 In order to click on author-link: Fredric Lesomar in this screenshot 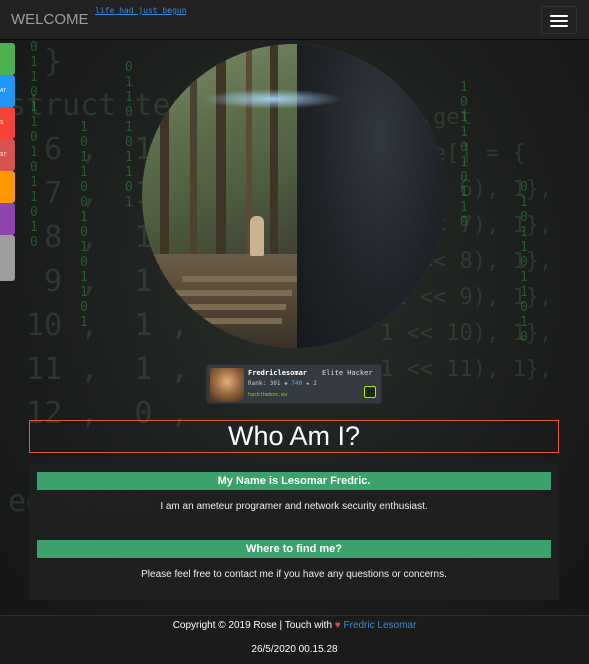, I will do `click(380, 625)`.